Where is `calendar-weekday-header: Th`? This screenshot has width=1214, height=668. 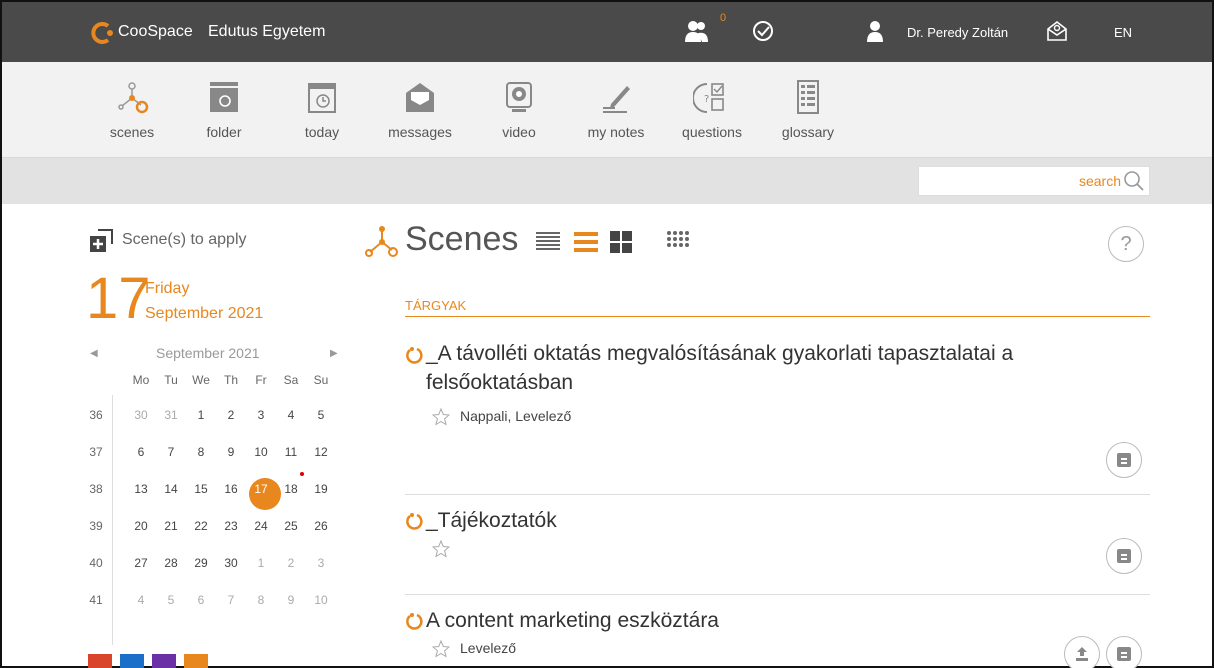
calendar-weekday-header: Th is located at coordinates (230, 380).